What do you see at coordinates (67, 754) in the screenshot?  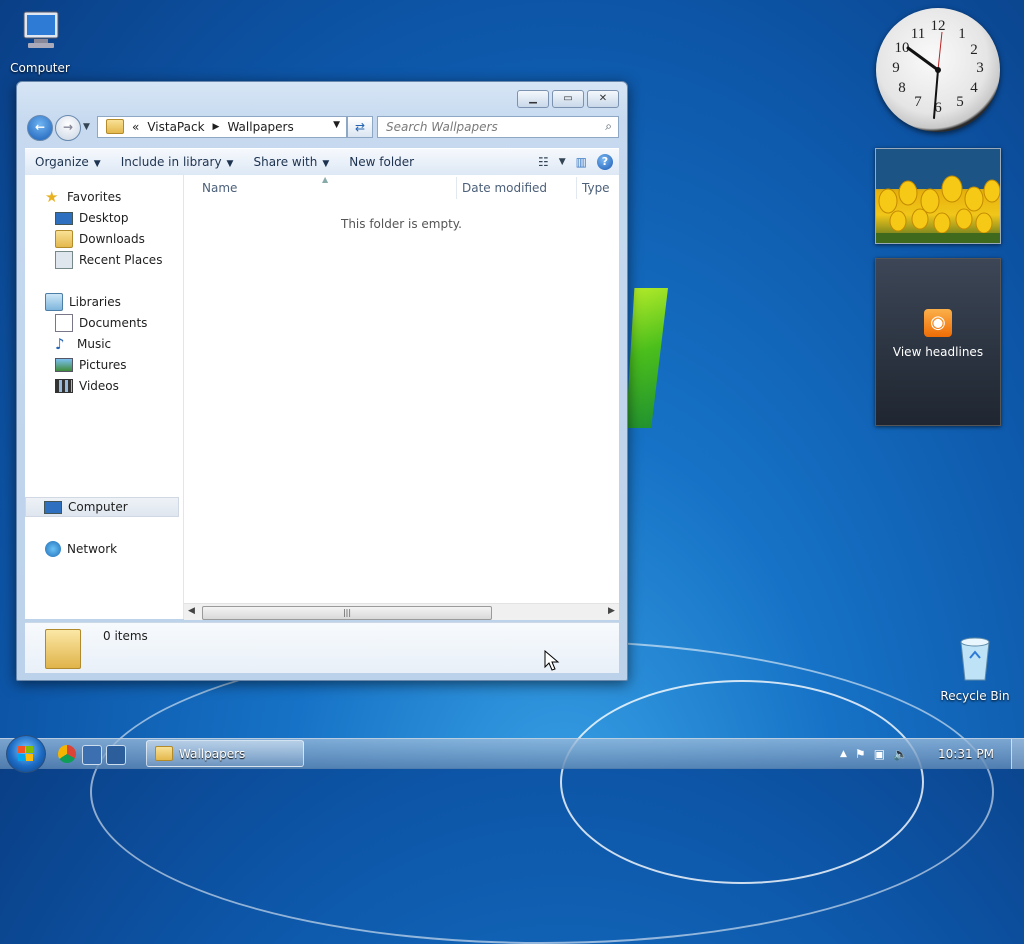 I see `chrome-icon` at bounding box center [67, 754].